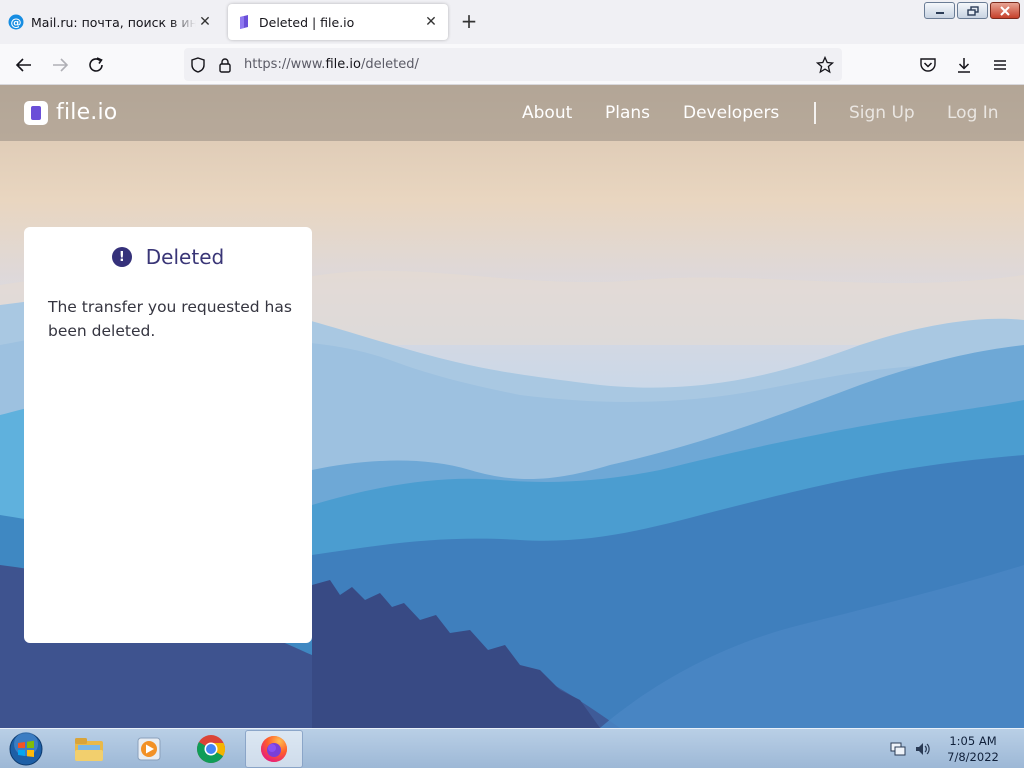 The width and height of the screenshot is (1024, 768). What do you see at coordinates (244, 22) in the screenshot?
I see `fileio-icon` at bounding box center [244, 22].